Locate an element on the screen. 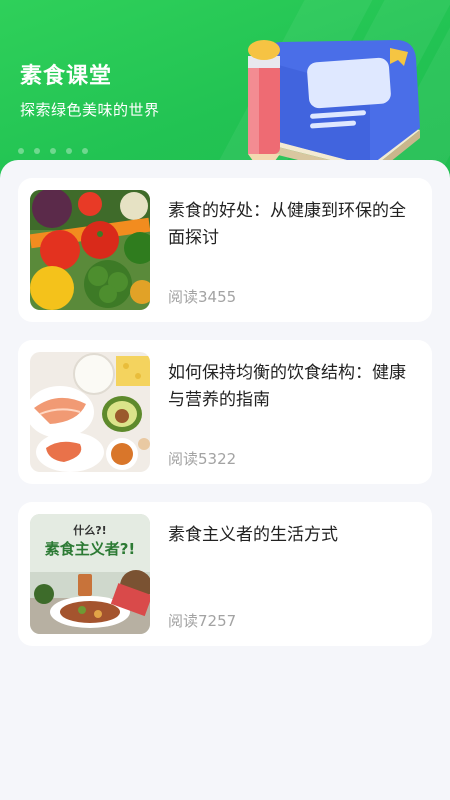 The image size is (450, 800). balanced-meal-thumbnail-icon is located at coordinates (90, 412).